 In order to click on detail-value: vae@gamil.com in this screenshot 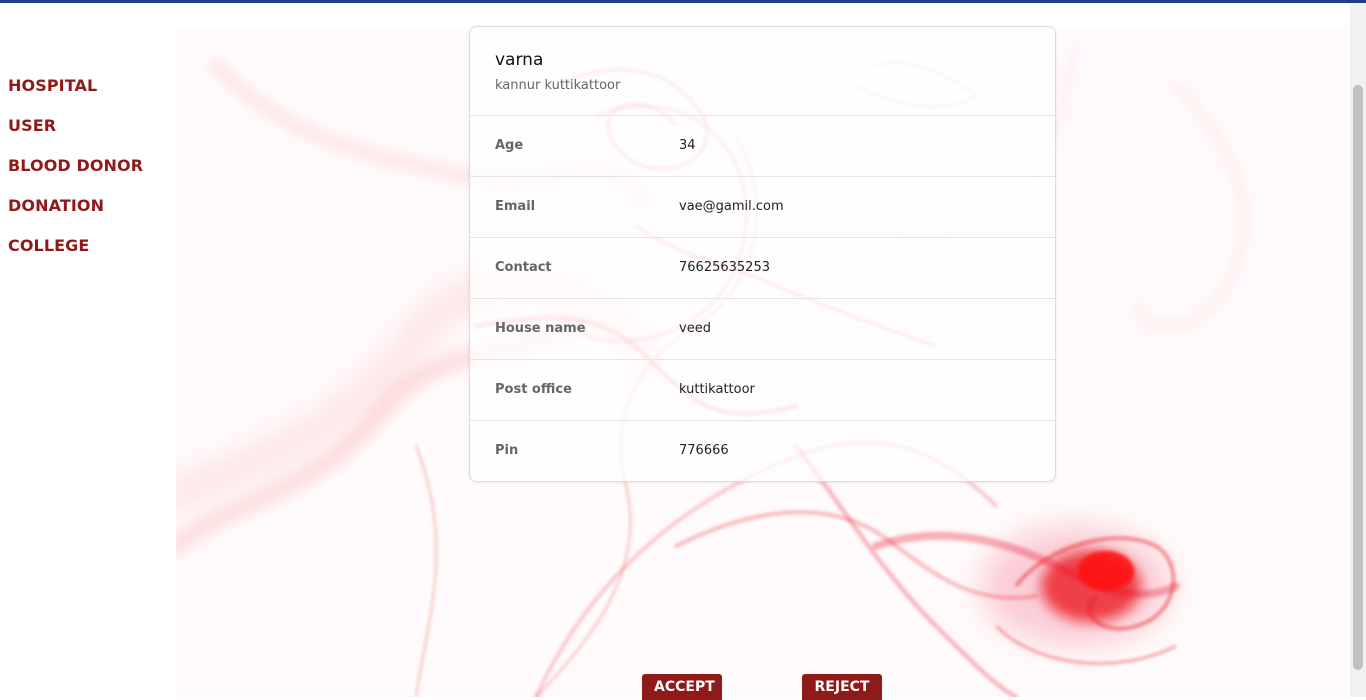, I will do `click(731, 206)`.